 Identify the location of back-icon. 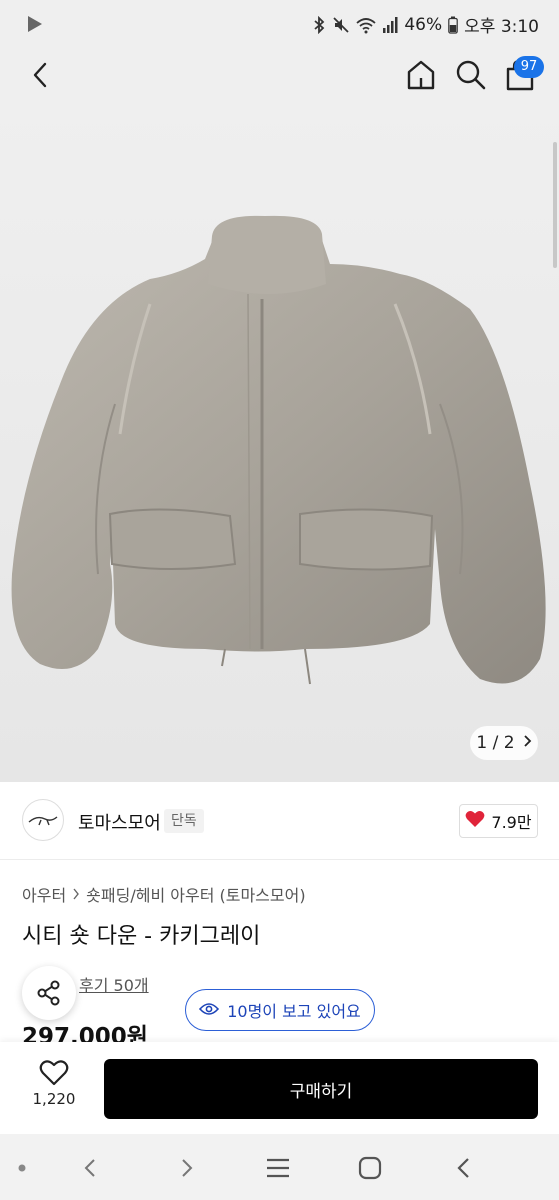
(40, 75).